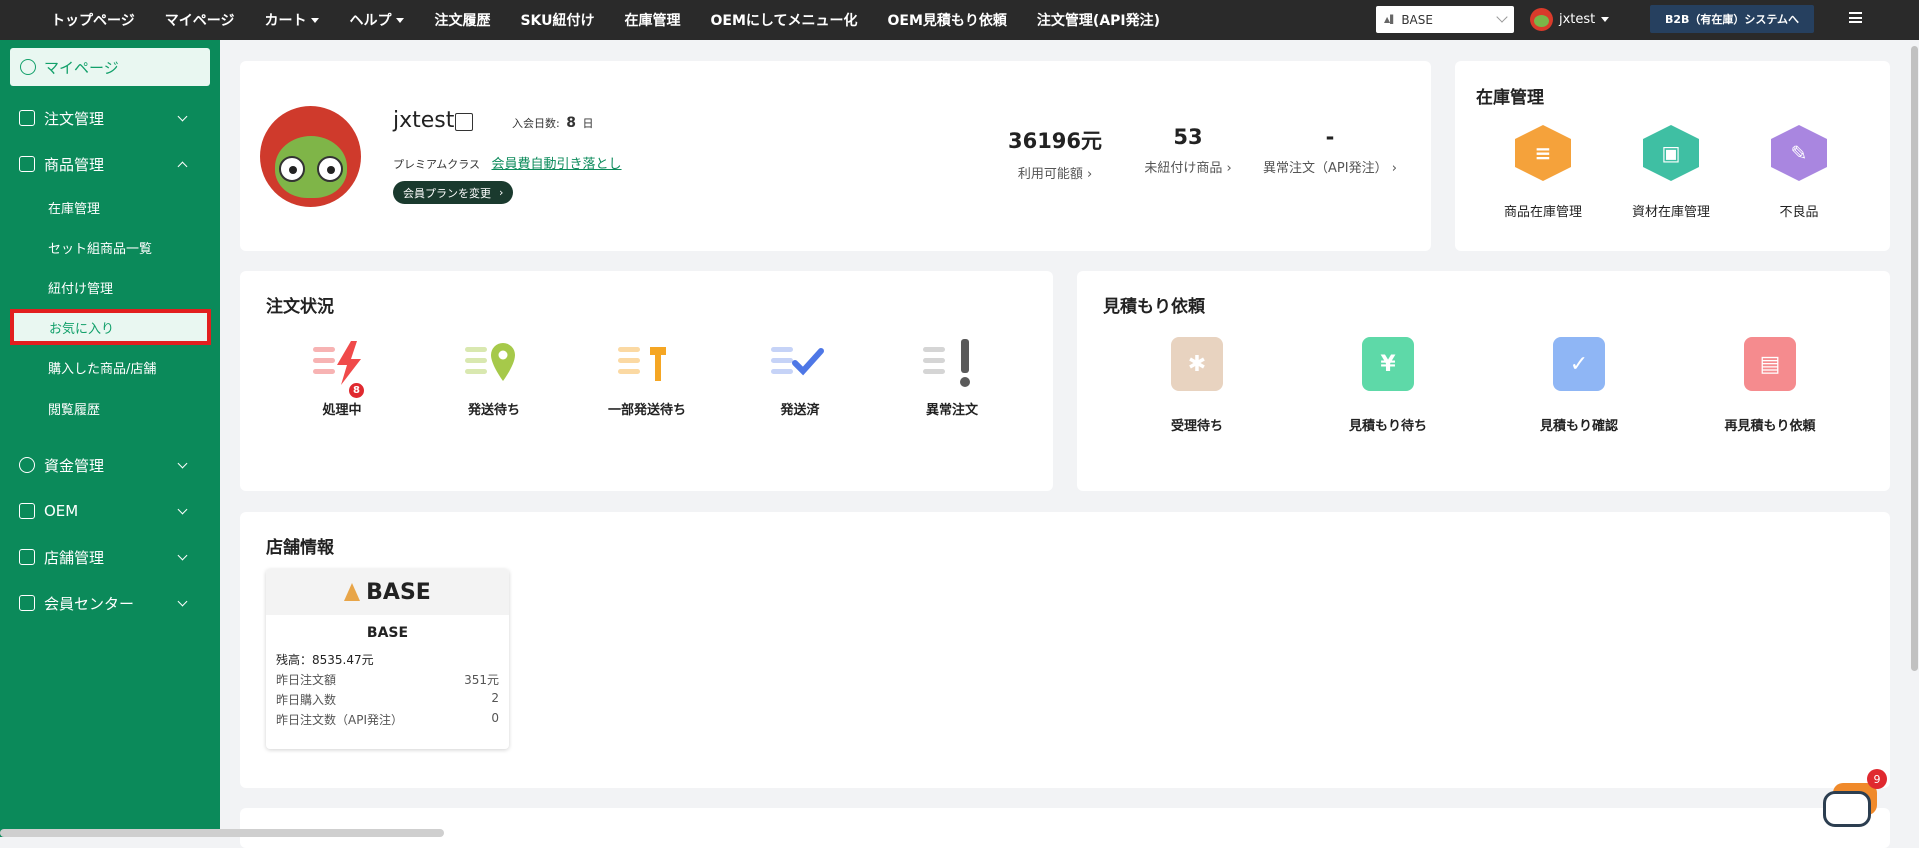 The width and height of the screenshot is (1919, 848). Describe the element at coordinates (1914, 438) in the screenshot. I see `vertical-scrollbar` at that location.